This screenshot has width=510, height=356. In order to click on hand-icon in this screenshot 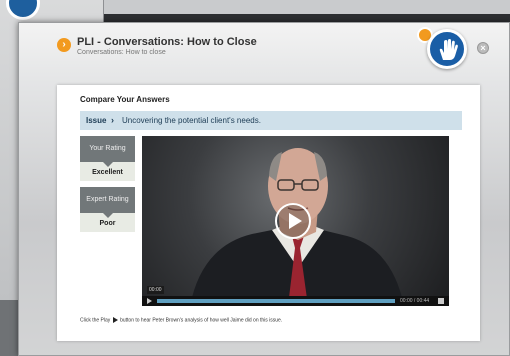, I will do `click(447, 49)`.